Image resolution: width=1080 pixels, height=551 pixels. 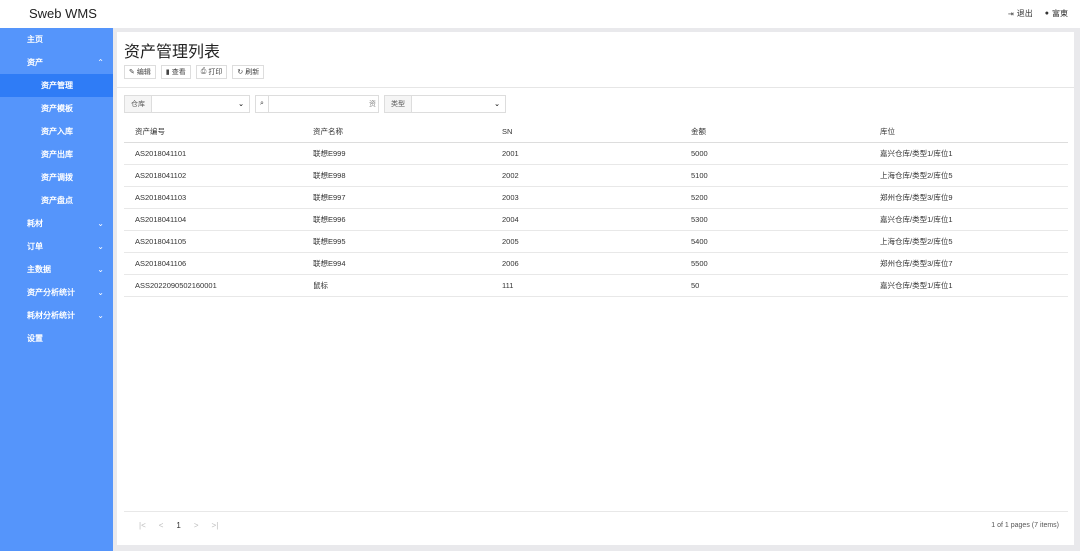 I want to click on app-title: Sweb WMS, so click(x=63, y=13).